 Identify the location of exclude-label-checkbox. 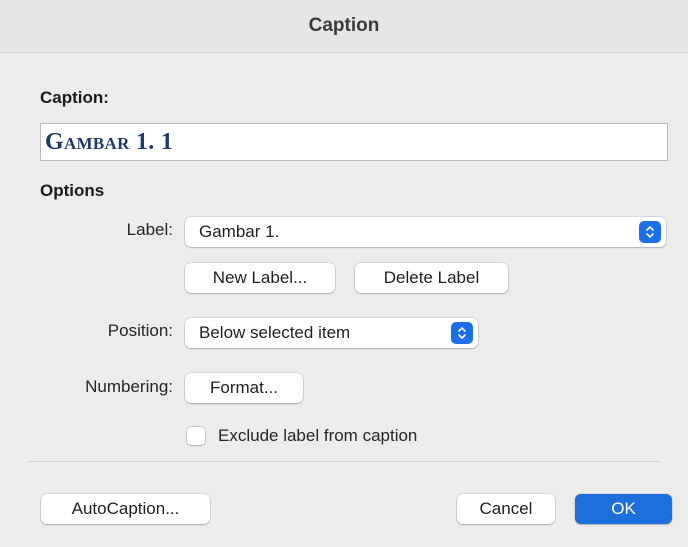
(196, 436).